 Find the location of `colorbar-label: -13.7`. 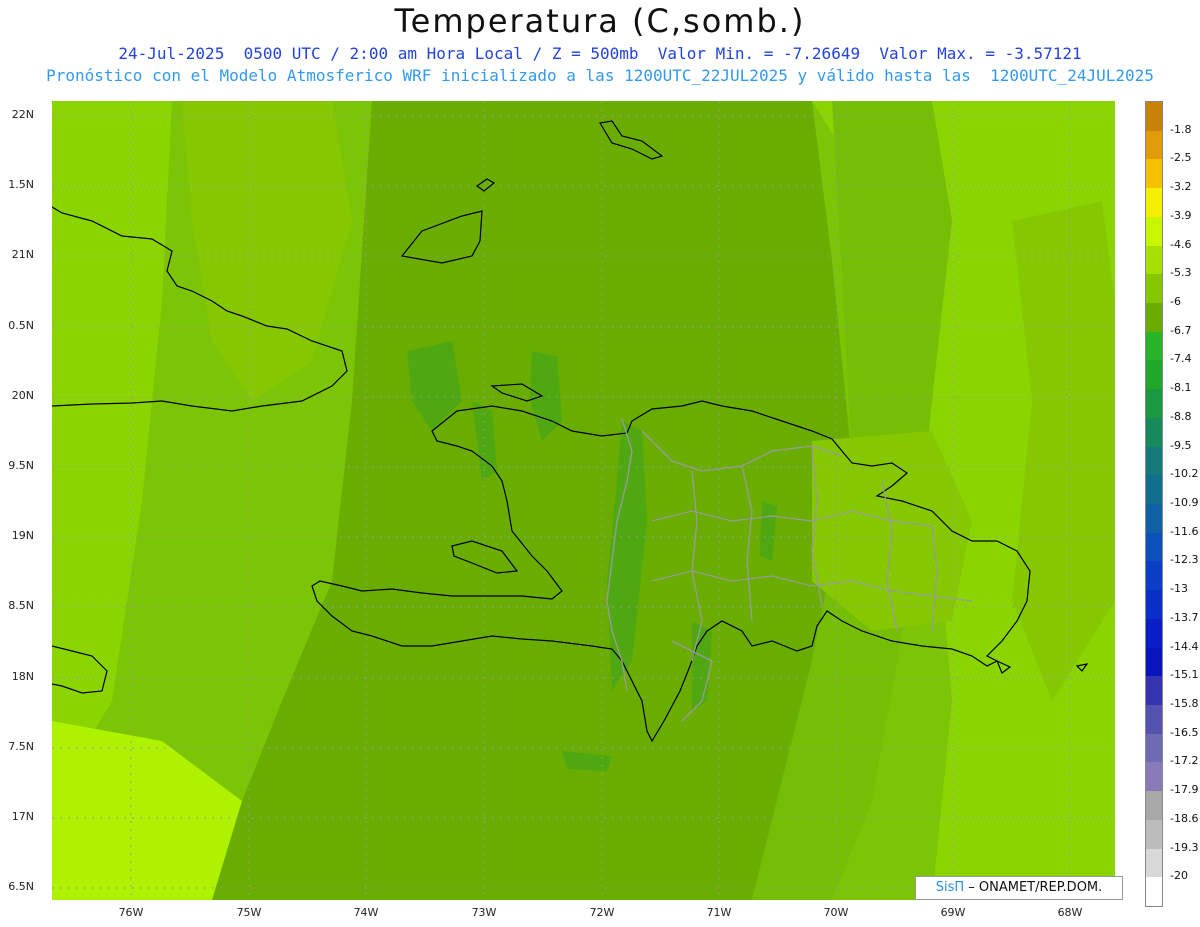

colorbar-label: -13.7 is located at coordinates (1184, 617).